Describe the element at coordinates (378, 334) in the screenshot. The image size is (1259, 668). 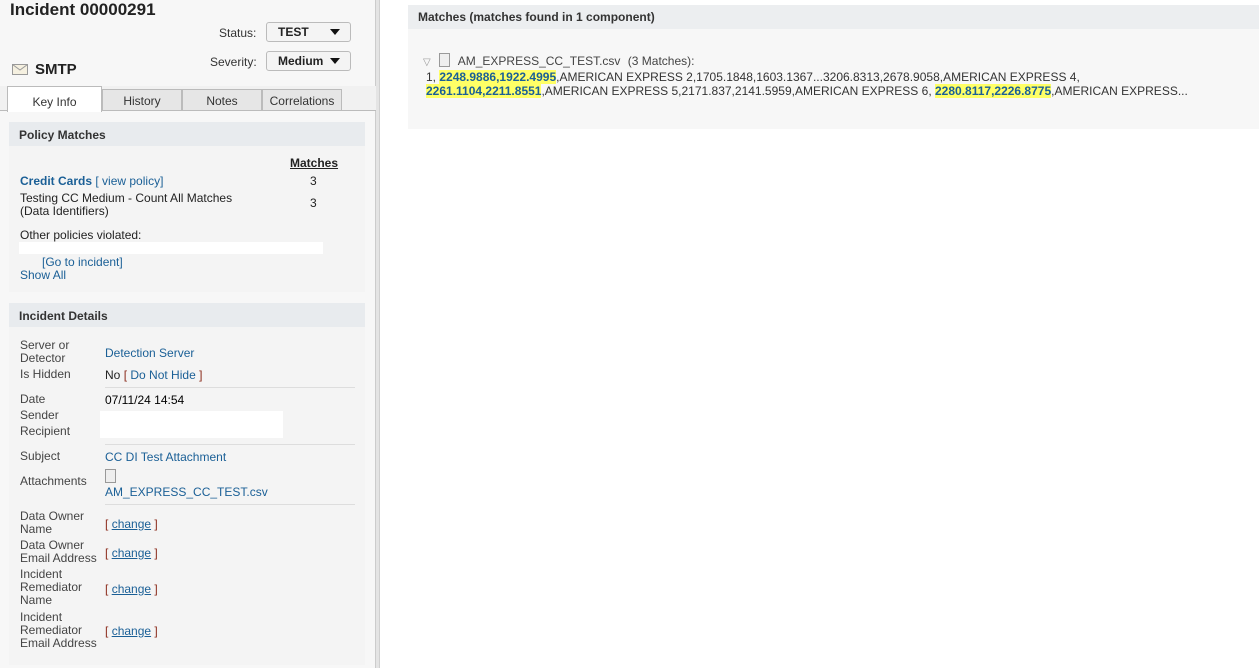
I see `splitter-scrollbar` at that location.